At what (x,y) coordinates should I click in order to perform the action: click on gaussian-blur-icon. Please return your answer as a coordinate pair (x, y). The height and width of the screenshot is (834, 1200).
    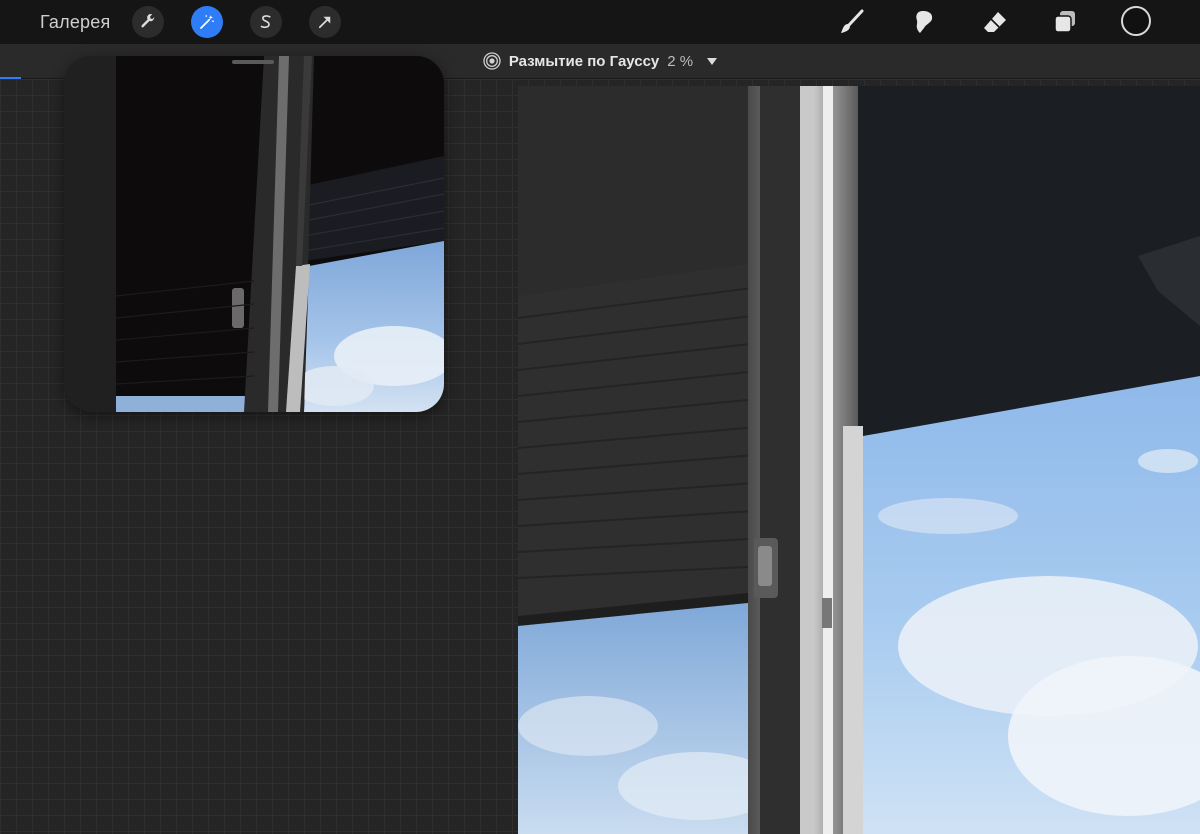
    Looking at the image, I should click on (492, 61).